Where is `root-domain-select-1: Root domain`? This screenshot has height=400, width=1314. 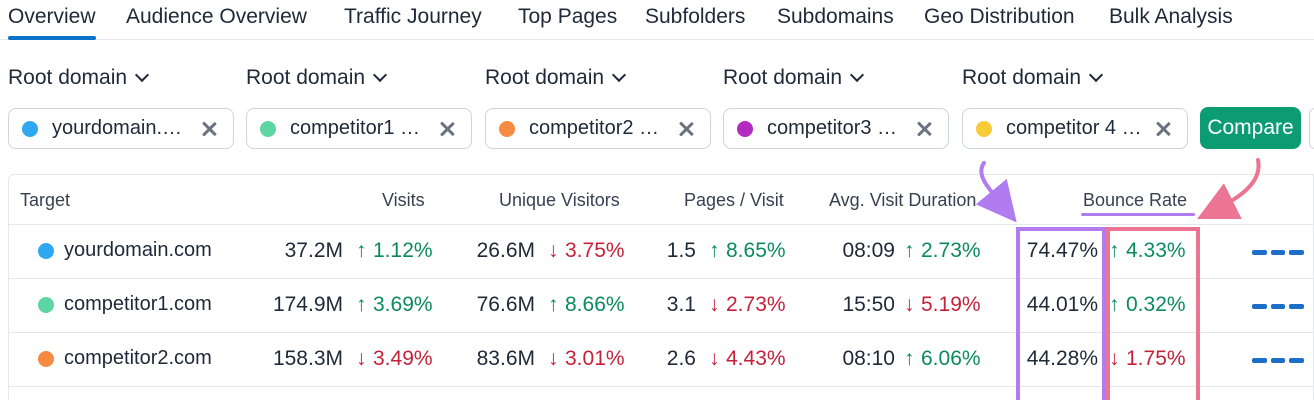
root-domain-select-1: Root domain is located at coordinates (79, 78).